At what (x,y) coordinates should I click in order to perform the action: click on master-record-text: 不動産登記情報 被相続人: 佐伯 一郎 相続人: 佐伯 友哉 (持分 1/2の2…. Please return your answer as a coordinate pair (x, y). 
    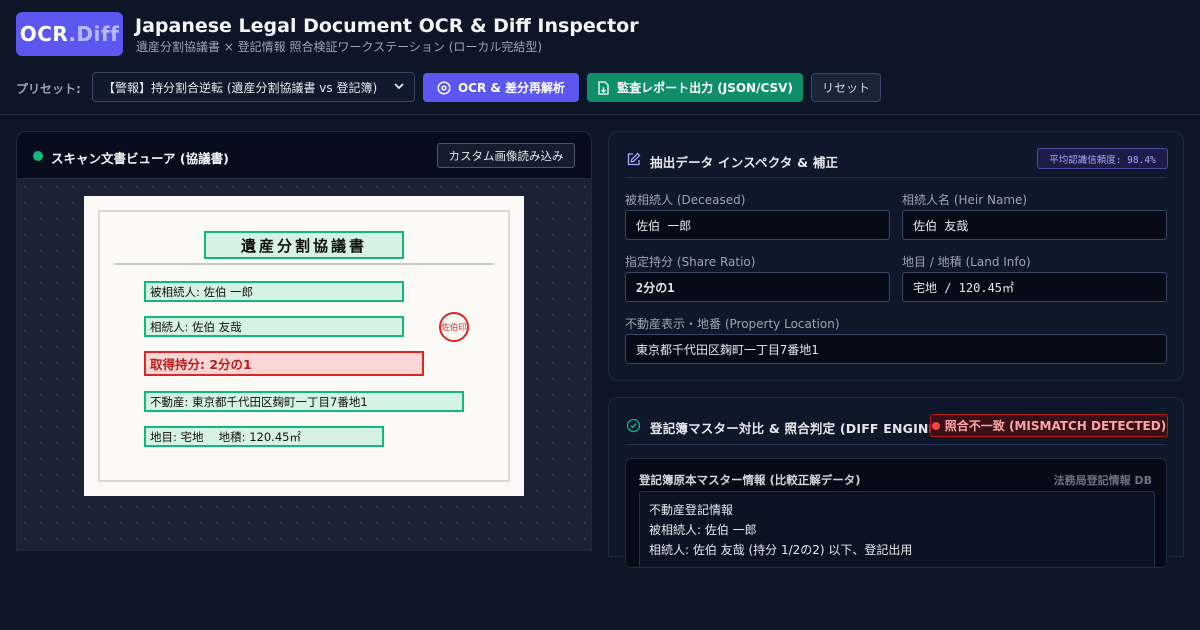
    Looking at the image, I should click on (897, 529).